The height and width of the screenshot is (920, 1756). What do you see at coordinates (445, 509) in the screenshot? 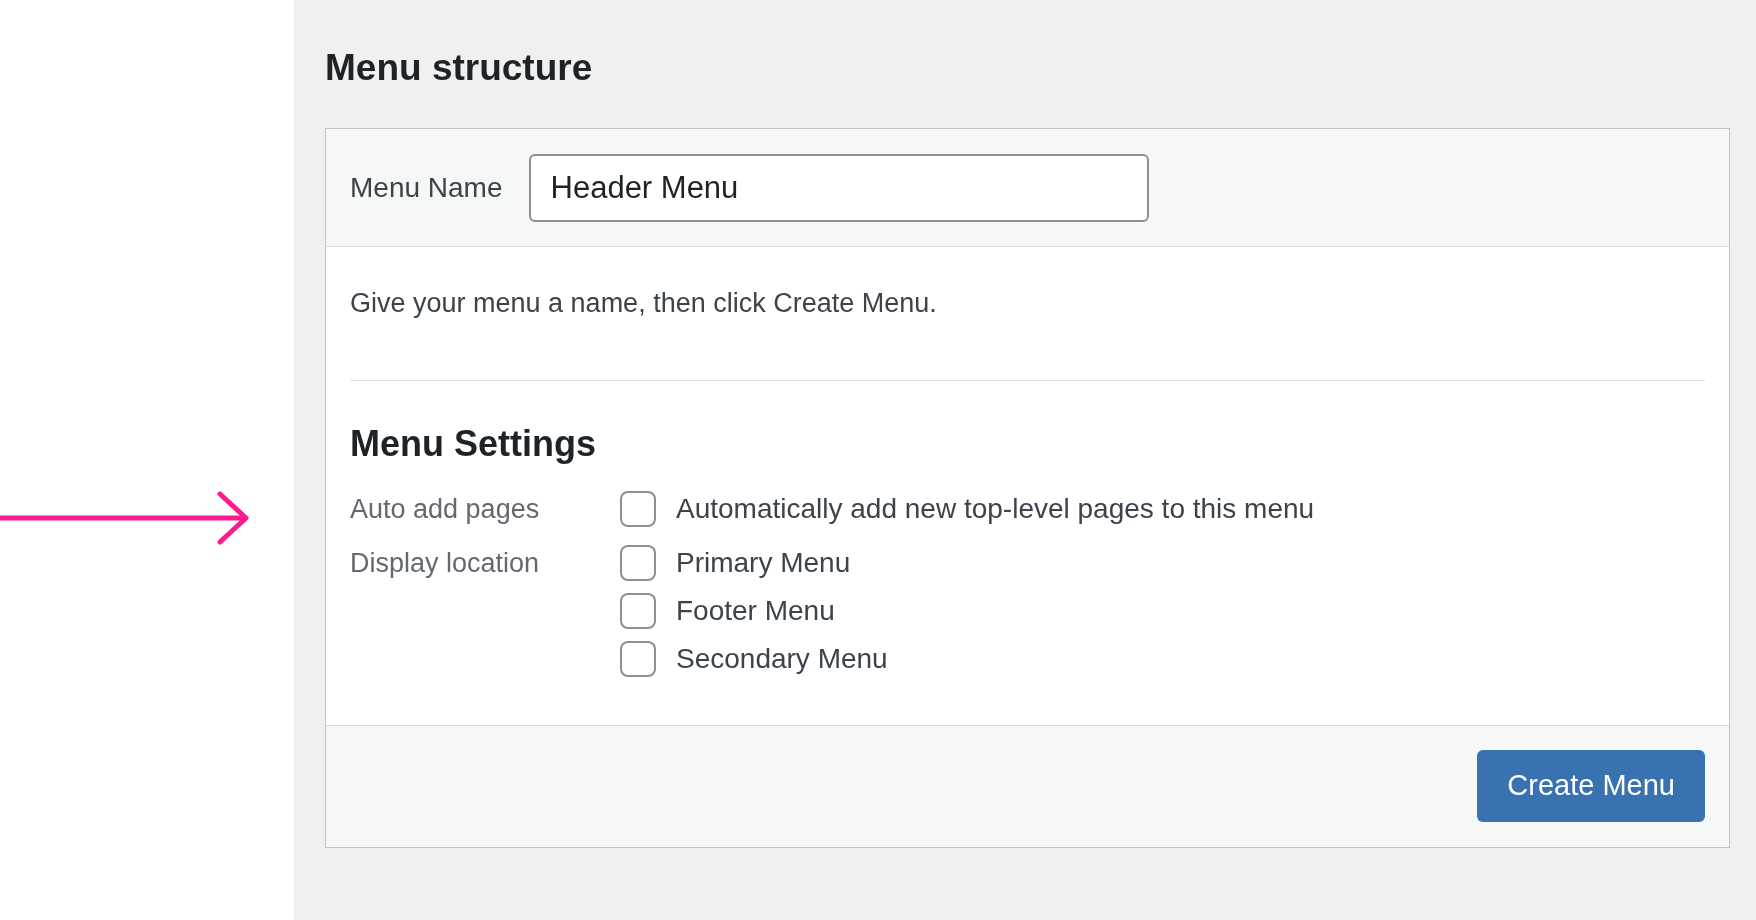
I see `setting-label: Auto add pages` at bounding box center [445, 509].